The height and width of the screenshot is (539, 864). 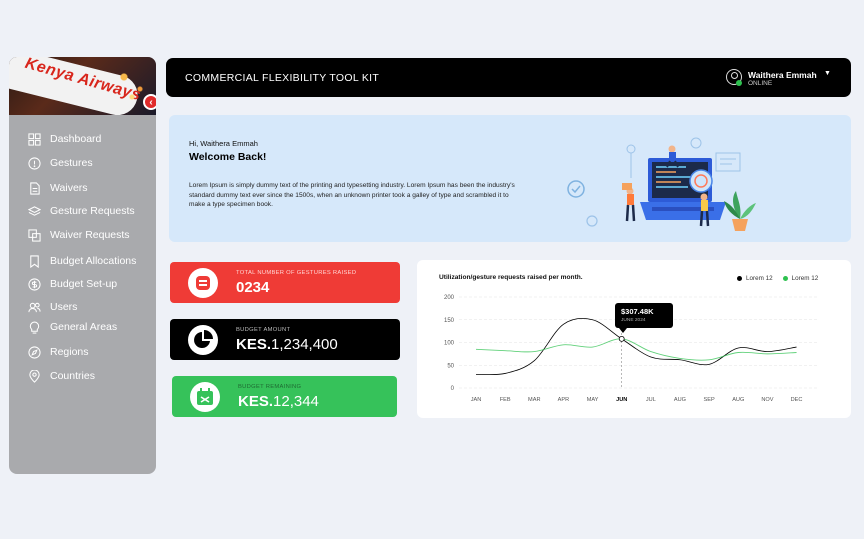 I want to click on stat-label: BUDGET AMOUNT, so click(x=263, y=330).